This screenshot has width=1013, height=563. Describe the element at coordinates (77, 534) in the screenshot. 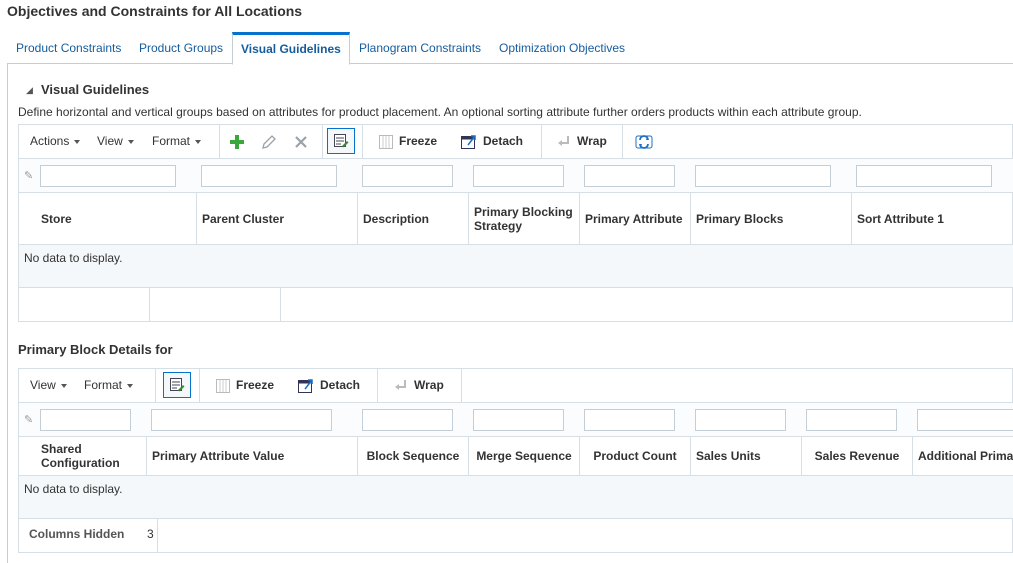

I see `columns-hidden-label: Columns Hidden` at that location.